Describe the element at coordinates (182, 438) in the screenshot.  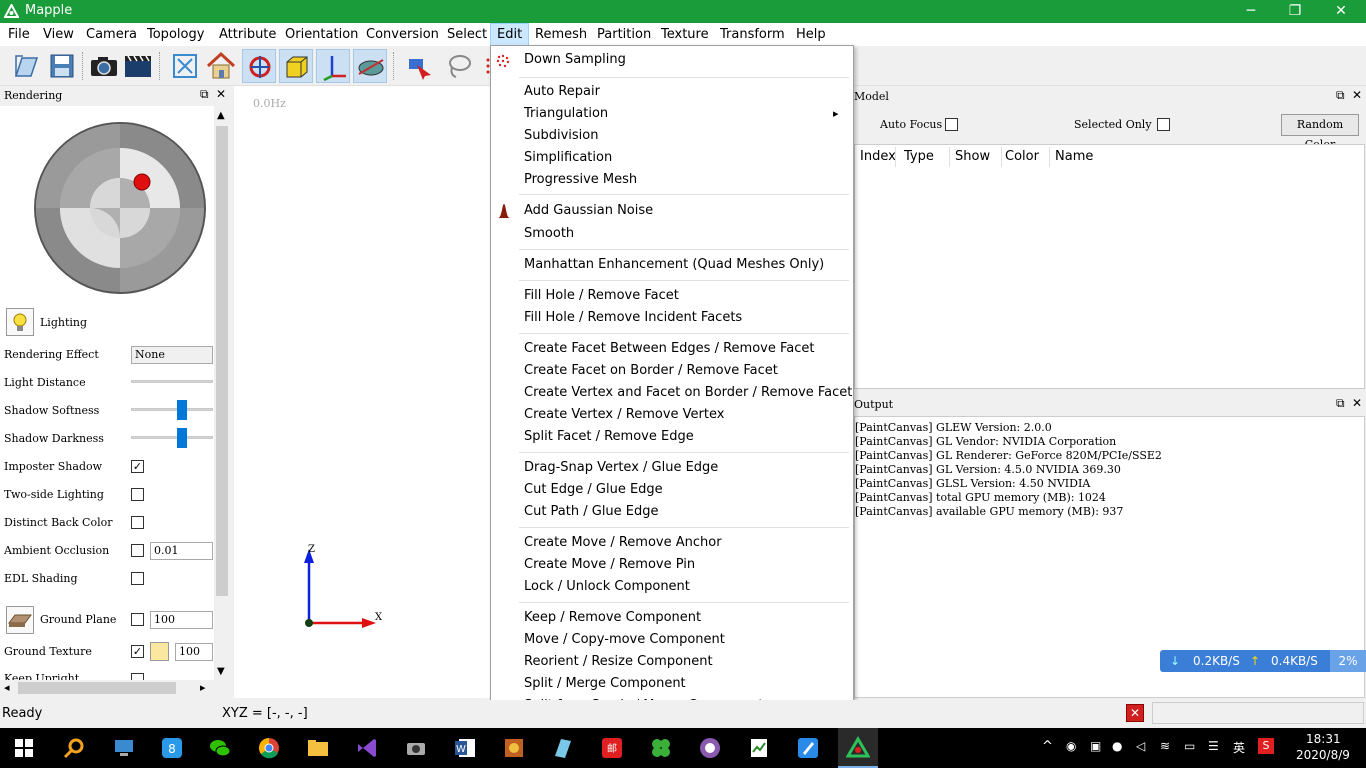
I see `shadow-darkness-handle` at that location.